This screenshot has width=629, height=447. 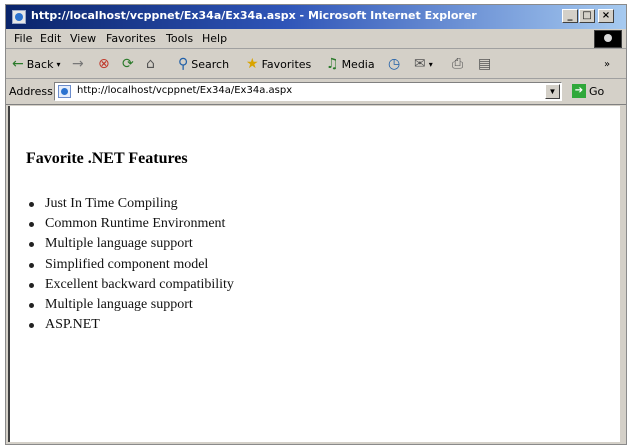 What do you see at coordinates (131, 265) in the screenshot?
I see `list-item: Simplified component model` at bounding box center [131, 265].